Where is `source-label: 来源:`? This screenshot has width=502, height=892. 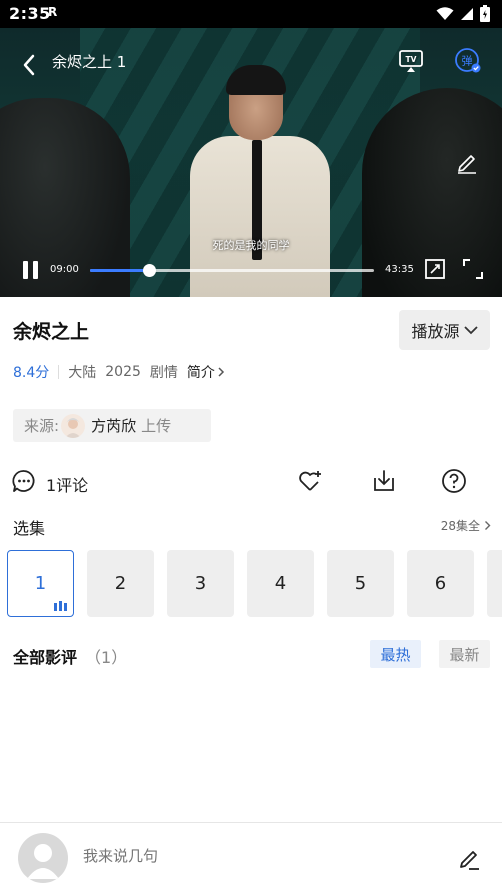
source-label: 来源: is located at coordinates (42, 426).